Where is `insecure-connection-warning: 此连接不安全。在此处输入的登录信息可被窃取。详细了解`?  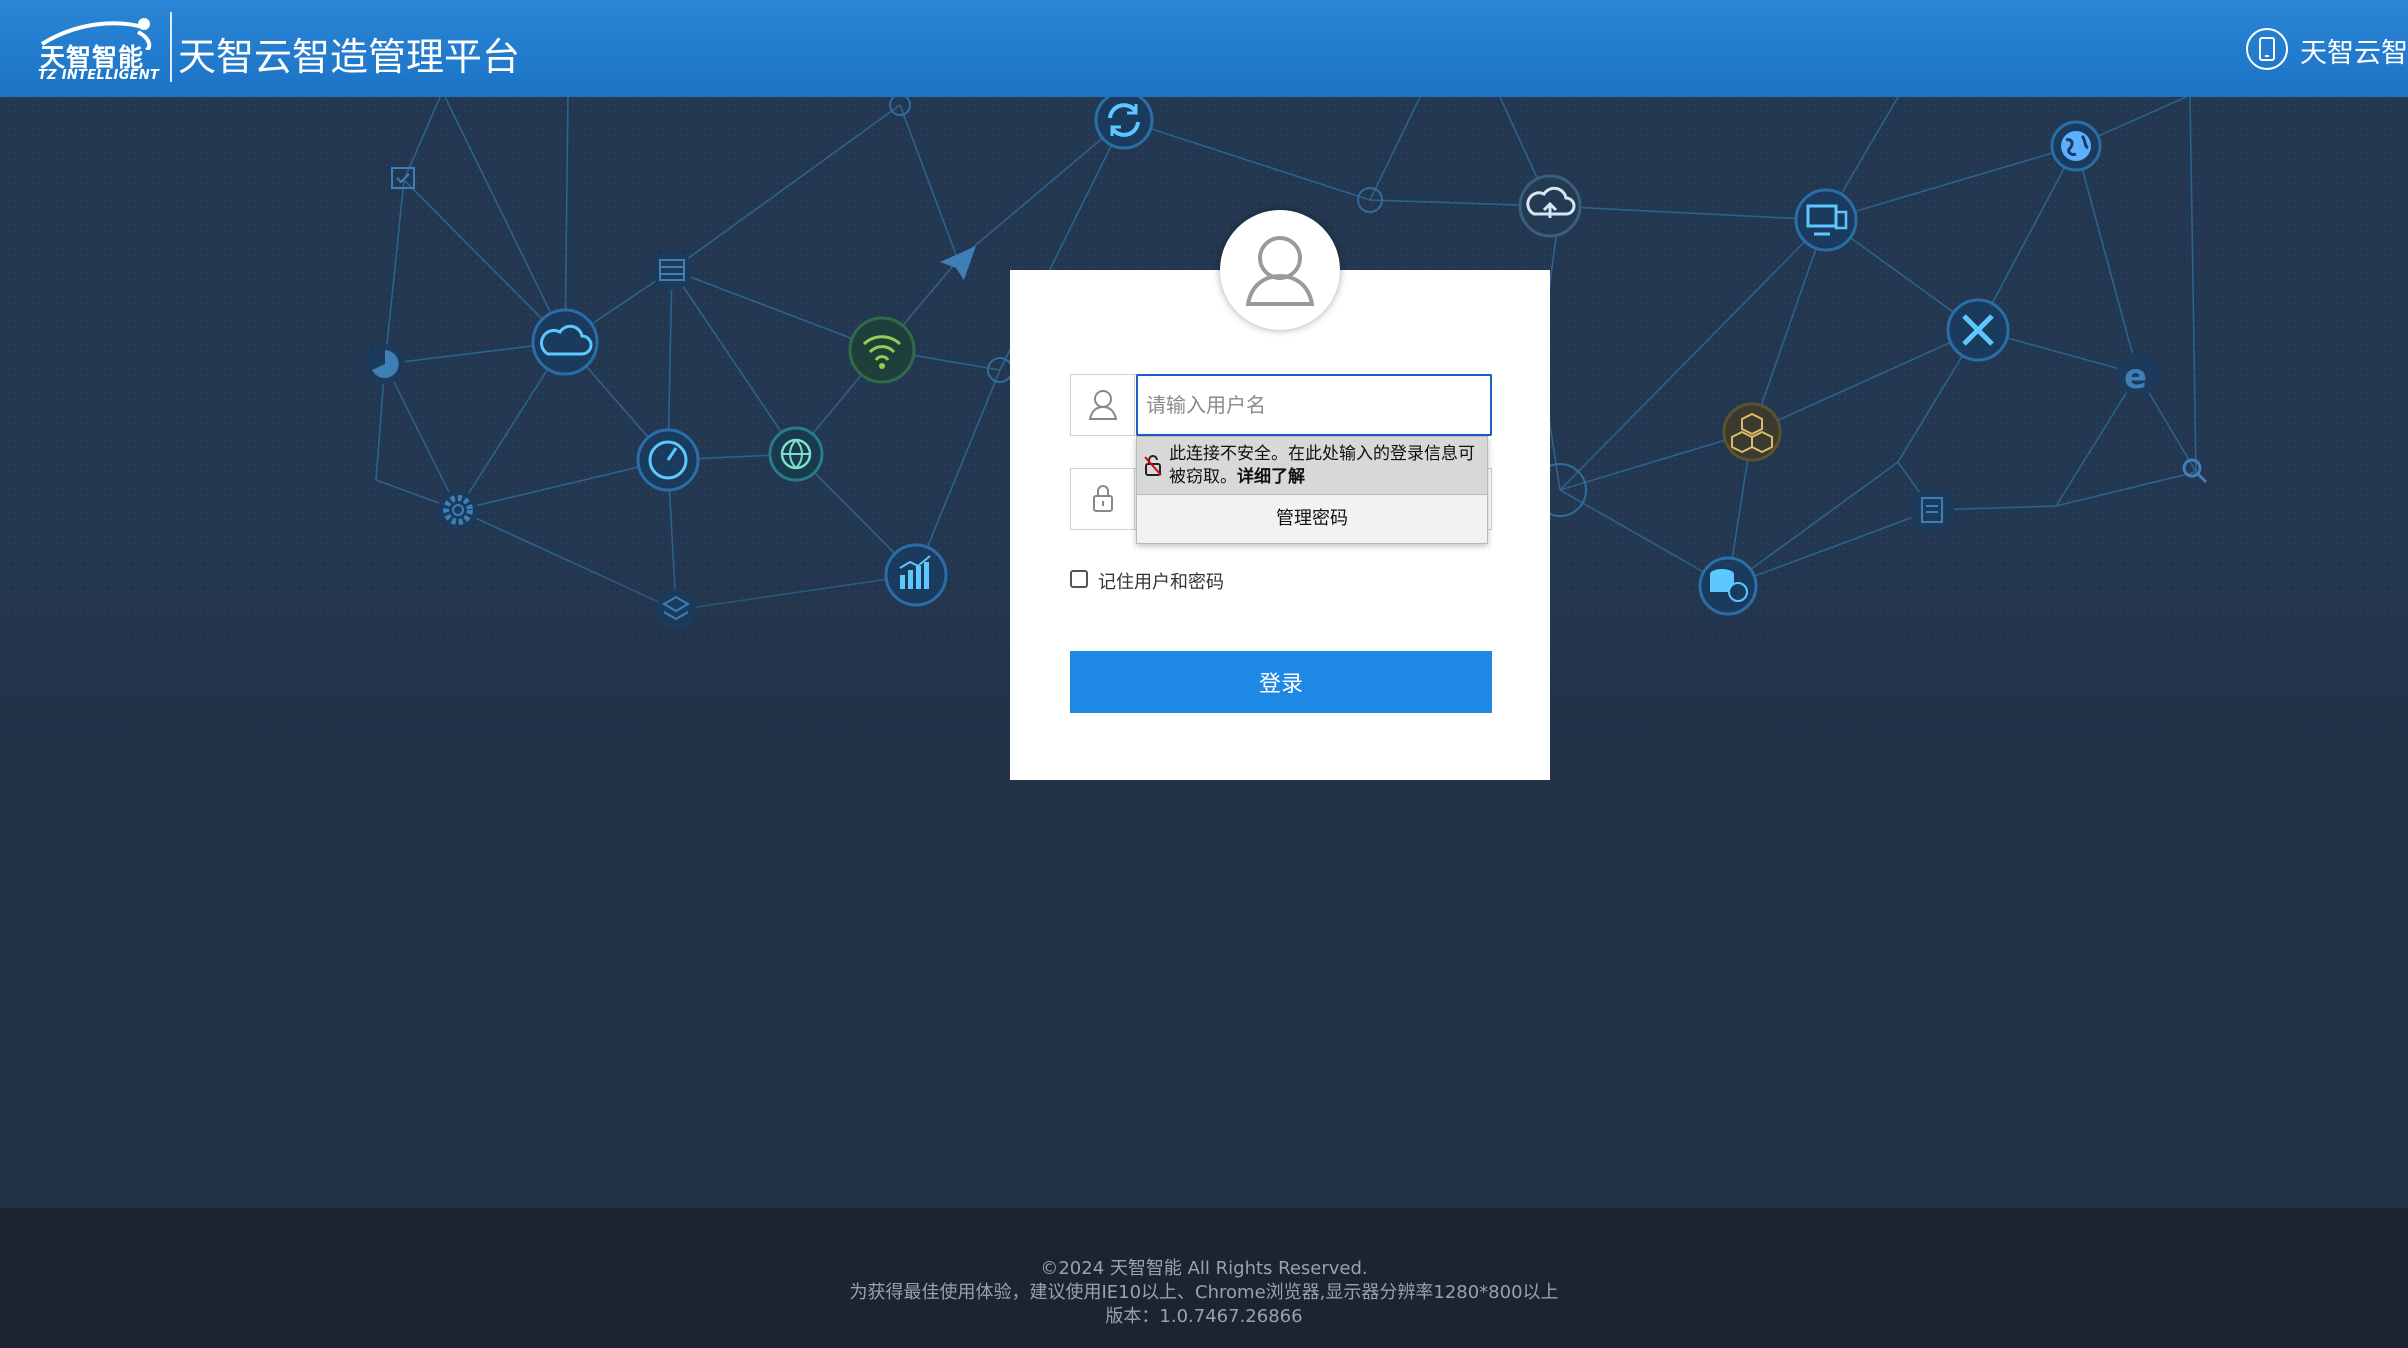 insecure-connection-warning: 此连接不安全。在此处输入的登录信息可被窃取。详细了解 is located at coordinates (1312, 466).